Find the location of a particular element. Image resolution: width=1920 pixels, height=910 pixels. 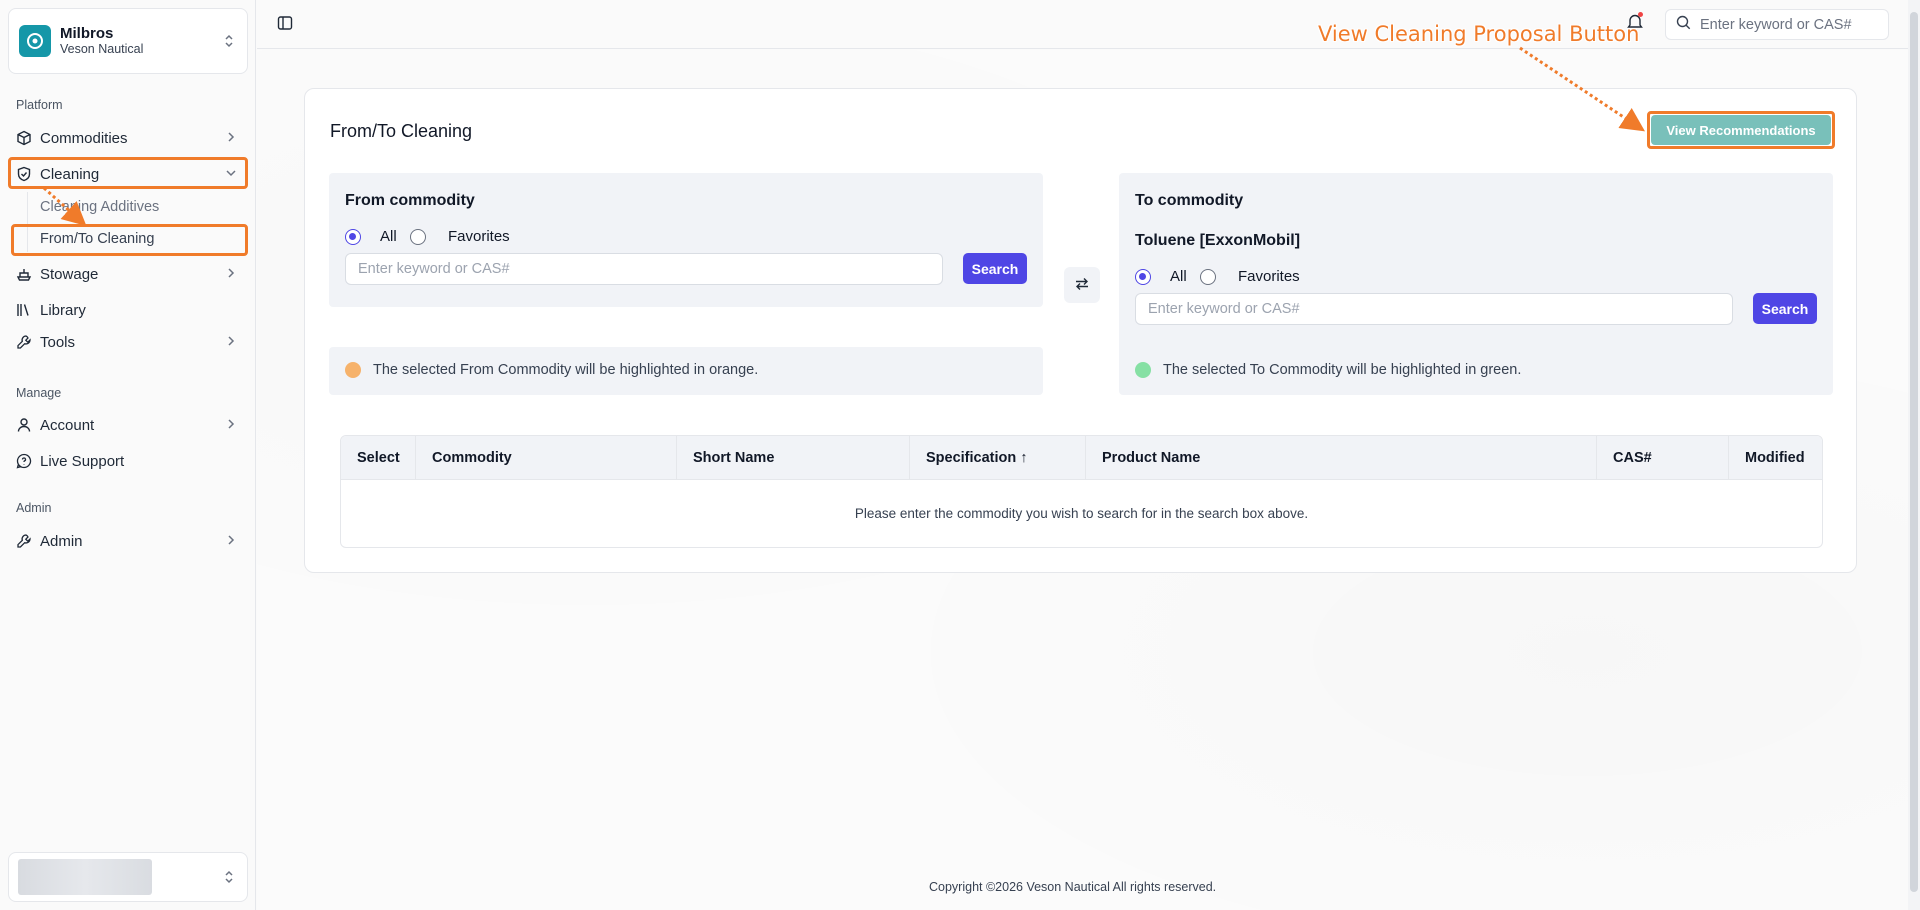

global-search is located at coordinates (1777, 24).